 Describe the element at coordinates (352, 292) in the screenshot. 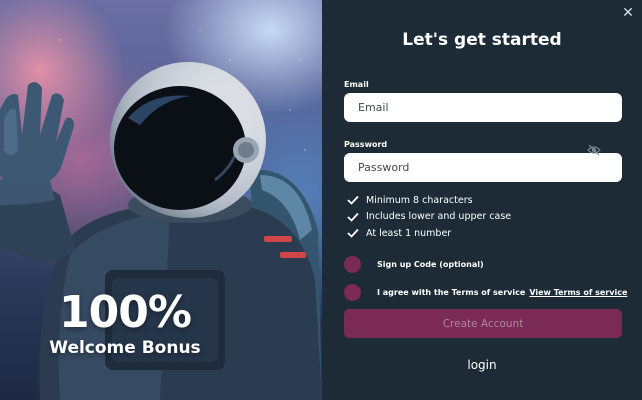

I see `terms-checkbox` at that location.